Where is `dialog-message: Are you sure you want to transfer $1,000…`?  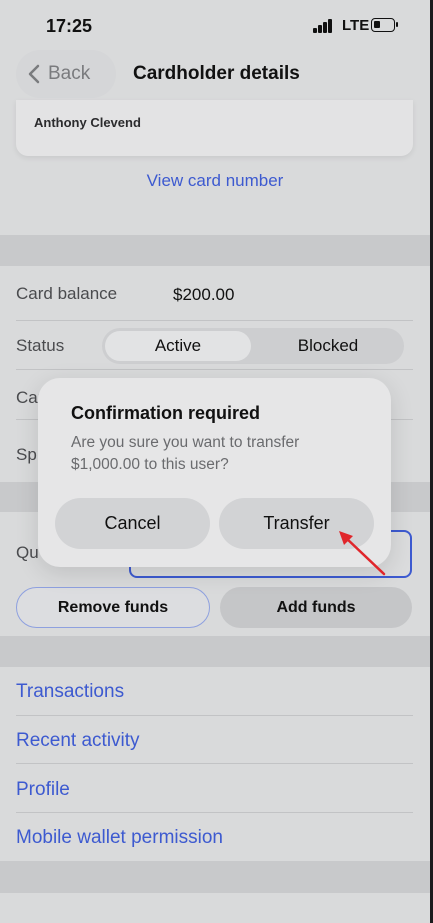
dialog-message: Are you sure you want to transfer $1,000… is located at coordinates (185, 453).